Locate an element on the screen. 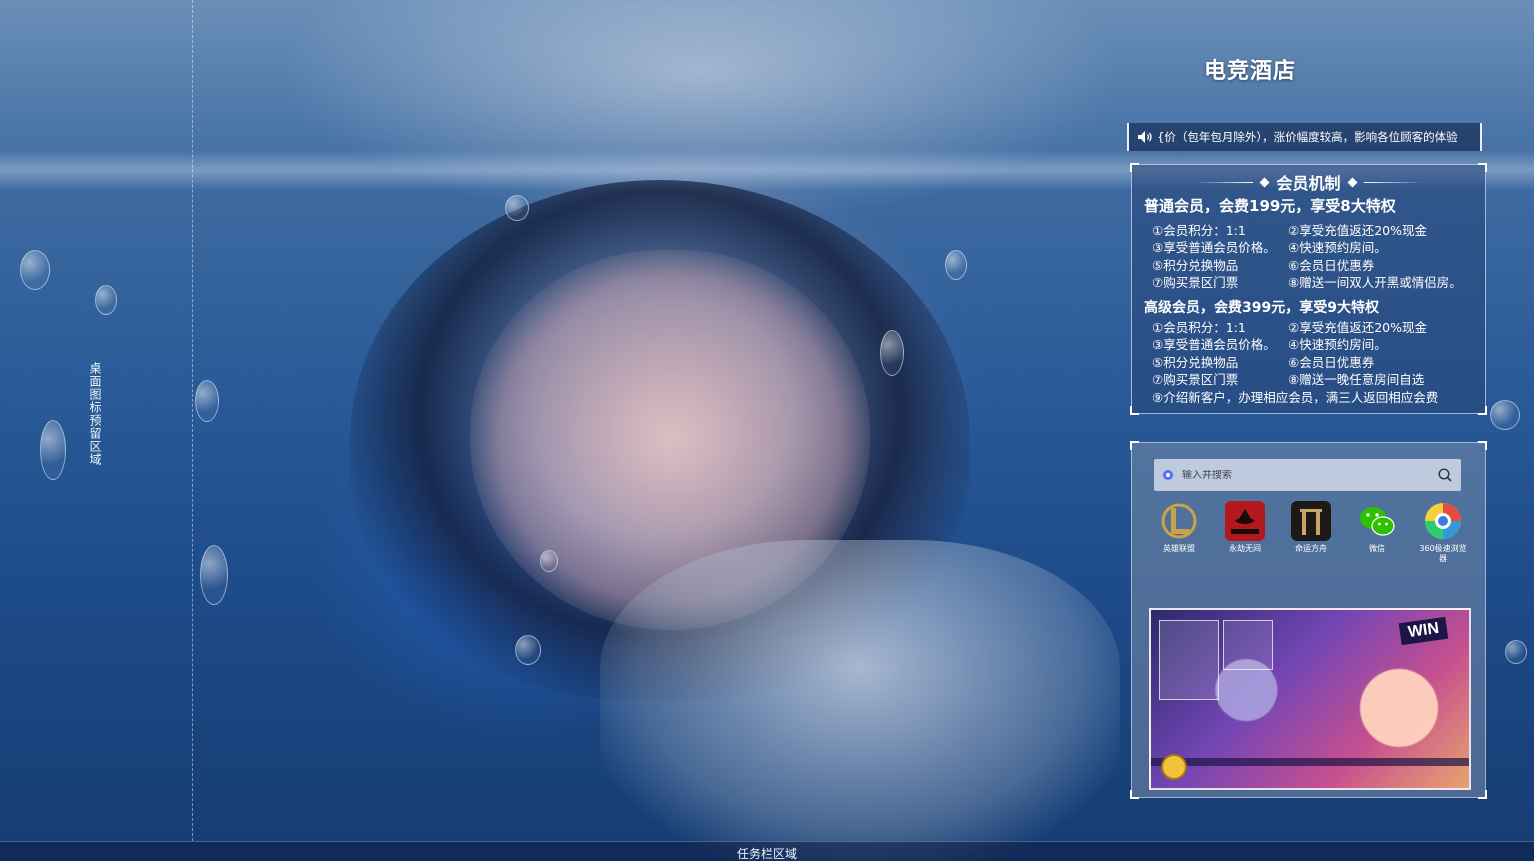 The height and width of the screenshot is (861, 1534). app-label: 英雄联盟 is located at coordinates (1179, 548).